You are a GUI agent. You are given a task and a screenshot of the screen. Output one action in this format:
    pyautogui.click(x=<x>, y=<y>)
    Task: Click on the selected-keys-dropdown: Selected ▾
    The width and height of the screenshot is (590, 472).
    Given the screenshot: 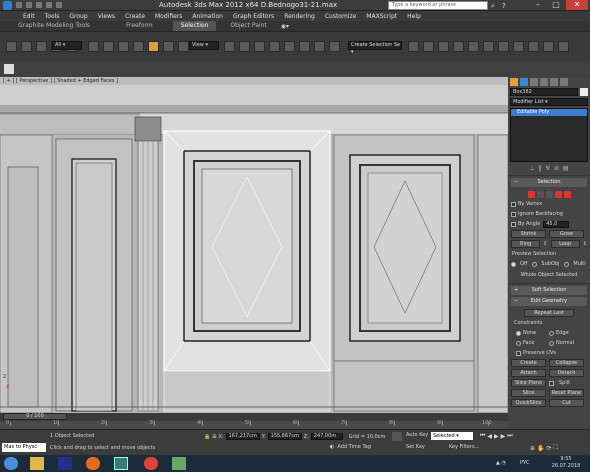 What is the action you would take?
    pyautogui.click(x=452, y=436)
    